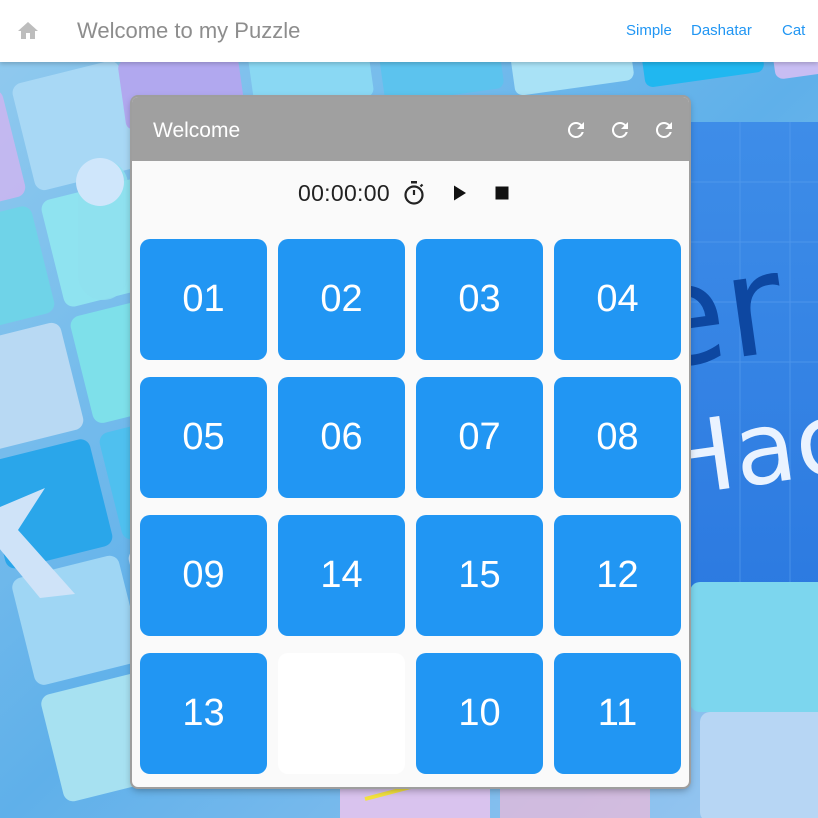 Image resolution: width=818 pixels, height=818 pixels. Describe the element at coordinates (197, 130) in the screenshot. I see `card-title: Welcome` at that location.